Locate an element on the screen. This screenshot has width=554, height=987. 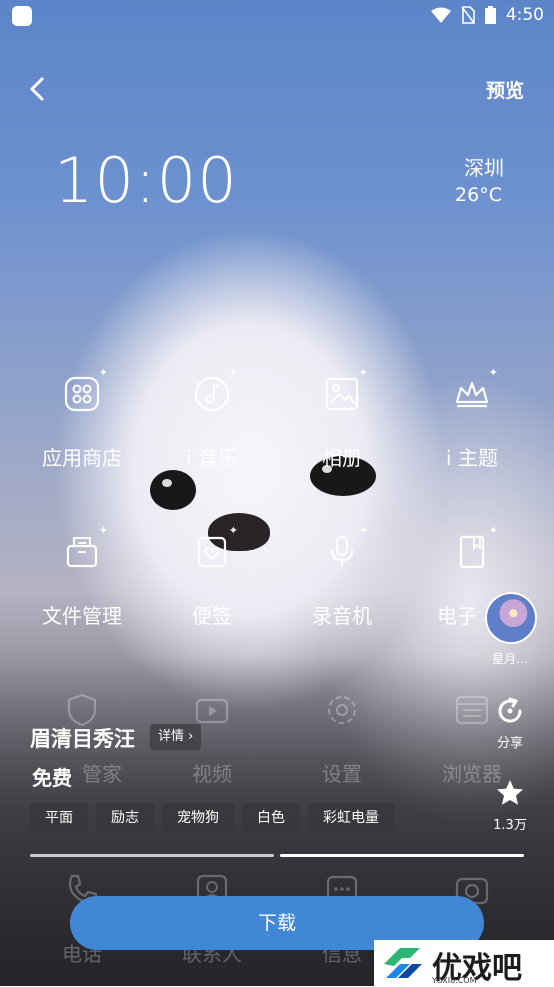
back-button is located at coordinates (38, 89).